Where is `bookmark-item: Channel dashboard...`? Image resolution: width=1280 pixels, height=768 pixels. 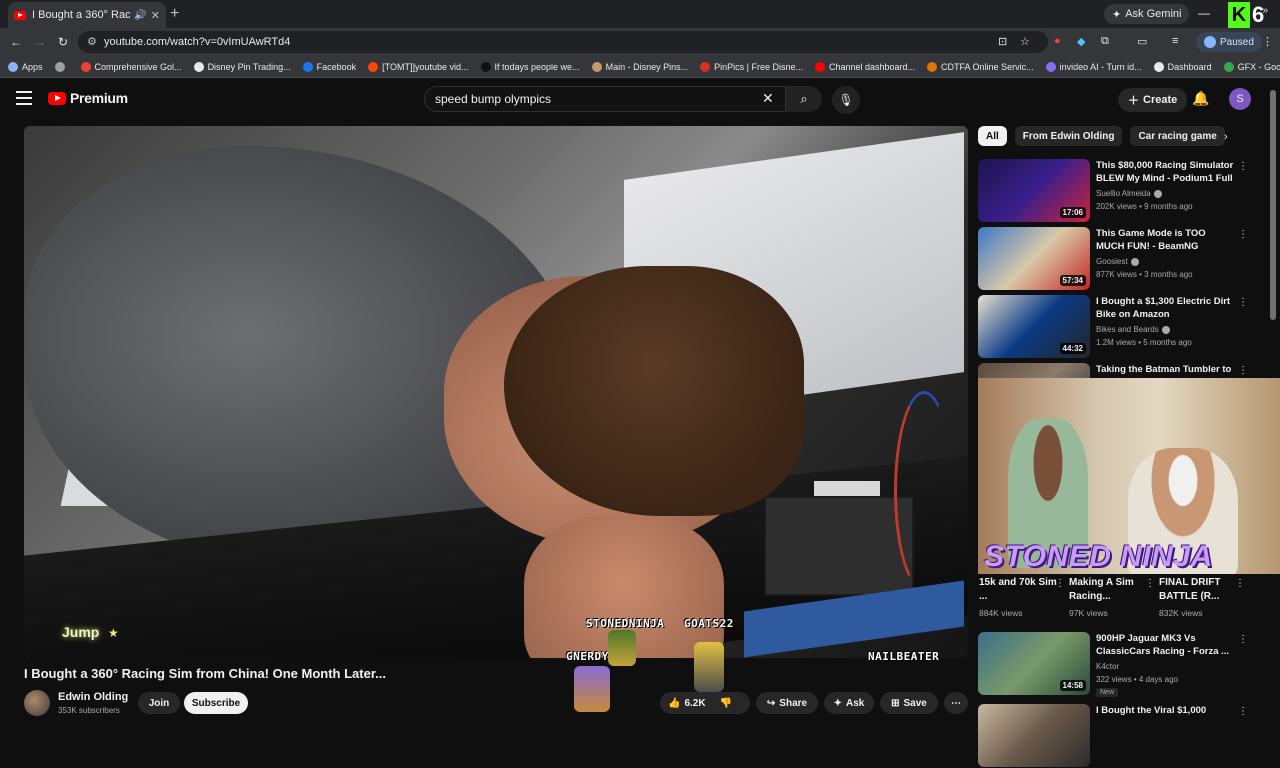
bookmark-item: Channel dashboard... is located at coordinates (864, 66).